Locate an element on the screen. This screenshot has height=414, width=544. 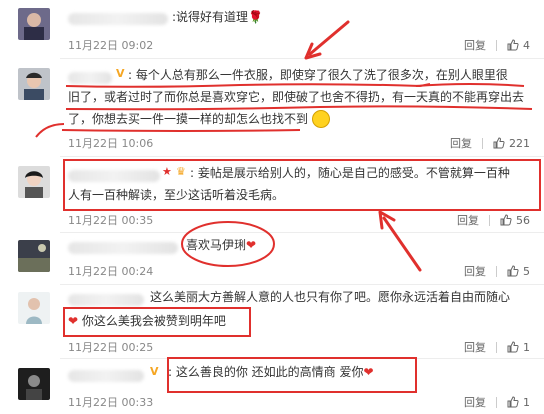
smiley-icon is located at coordinates (320, 118).